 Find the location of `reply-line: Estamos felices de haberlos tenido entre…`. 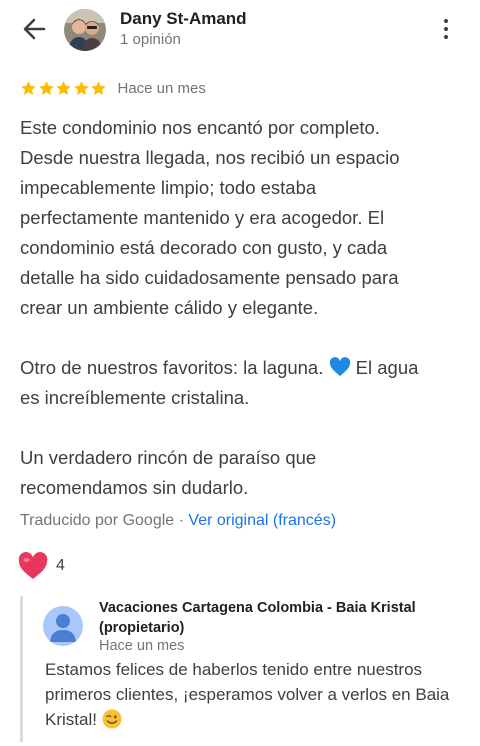

reply-line: Estamos felices de haberlos tenido entre… is located at coordinates (234, 669).